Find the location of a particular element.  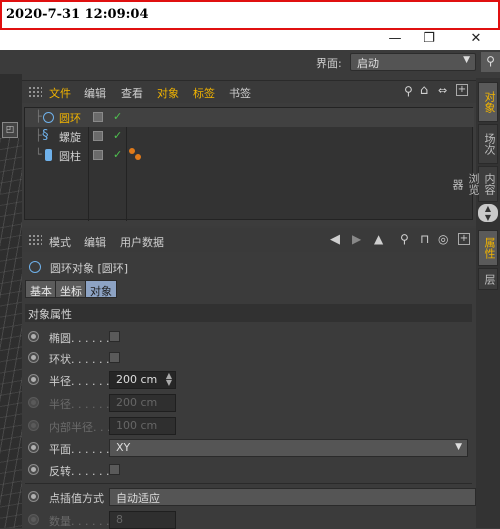

tab-layers: 层 is located at coordinates (488, 279).